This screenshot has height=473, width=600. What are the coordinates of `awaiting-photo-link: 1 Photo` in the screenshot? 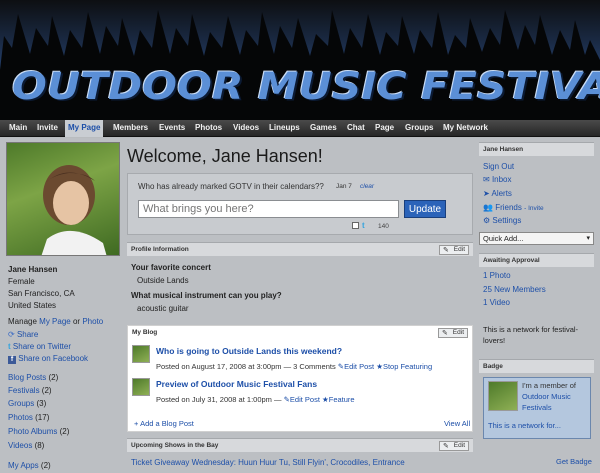 It's located at (497, 275).